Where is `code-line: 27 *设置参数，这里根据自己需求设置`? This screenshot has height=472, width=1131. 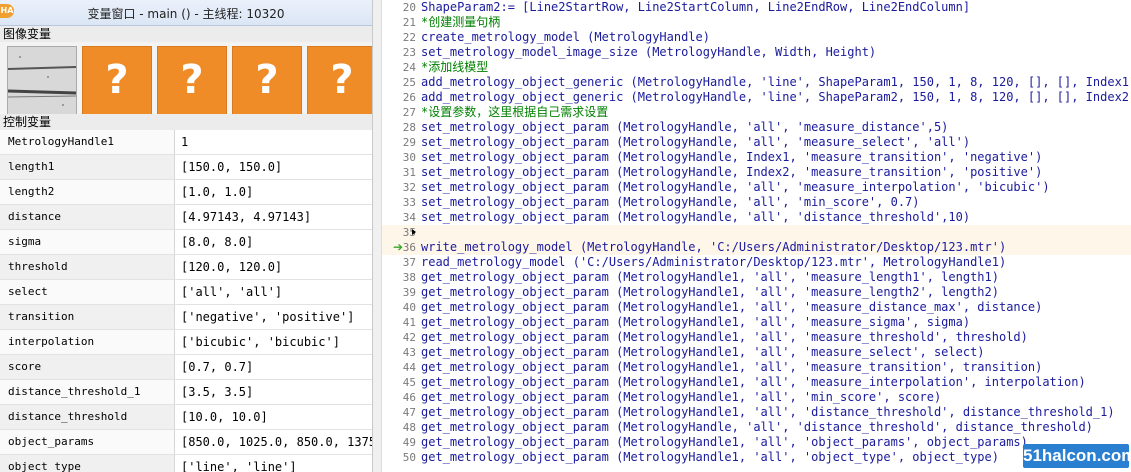
code-line: 27 *设置参数，这里根据自己需求设置 is located at coordinates (756, 112).